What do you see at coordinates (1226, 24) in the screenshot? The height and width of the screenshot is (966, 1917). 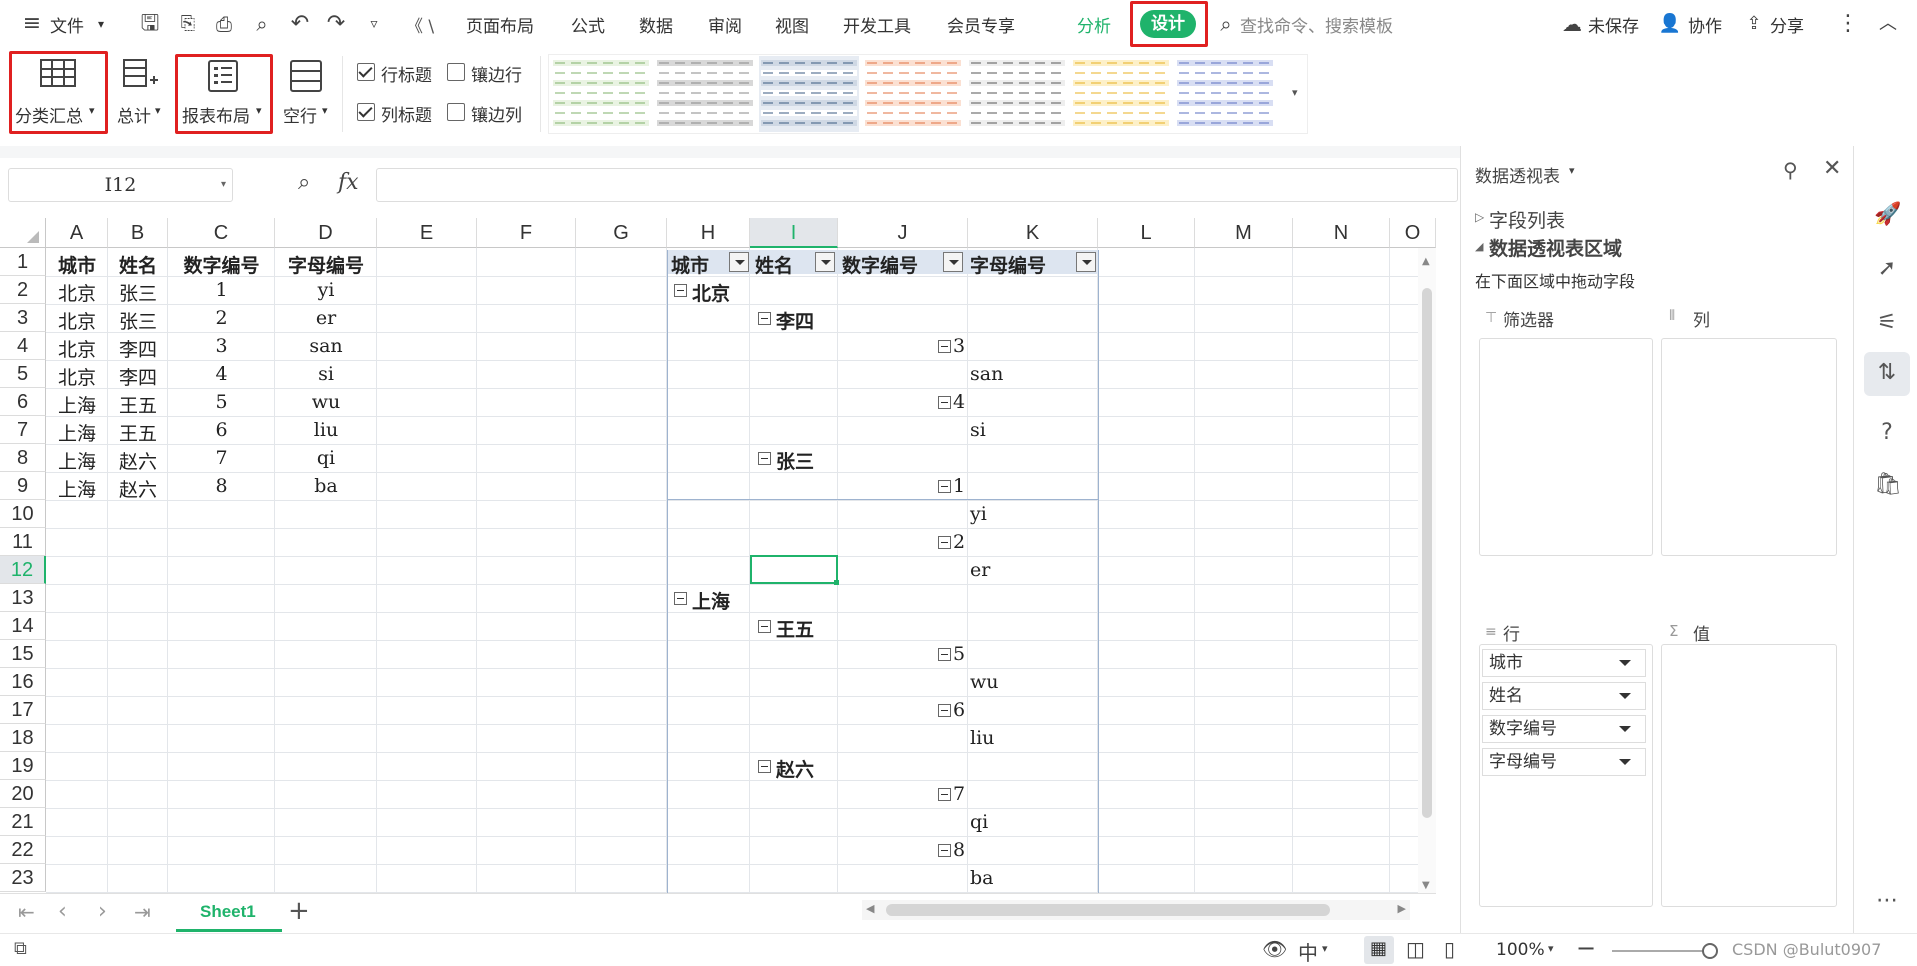 I see `search-icon: ⌕` at bounding box center [1226, 24].